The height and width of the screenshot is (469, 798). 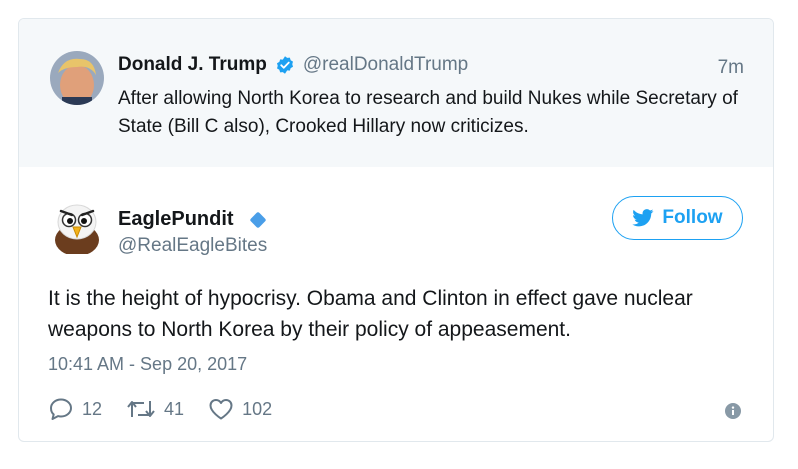 What do you see at coordinates (643, 218) in the screenshot?
I see `twitter-bird-icon` at bounding box center [643, 218].